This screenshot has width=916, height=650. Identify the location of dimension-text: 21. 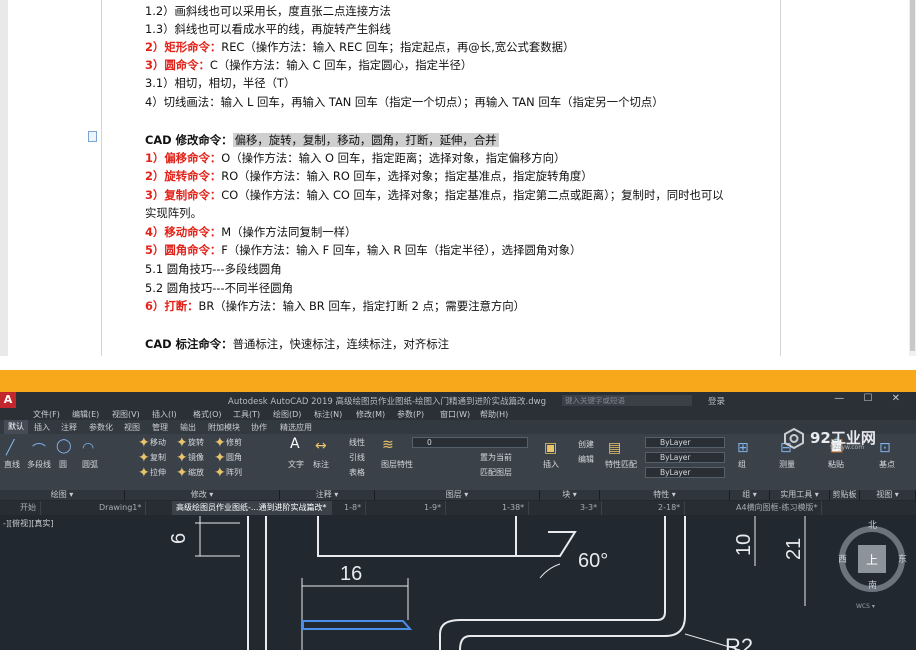
(794, 549).